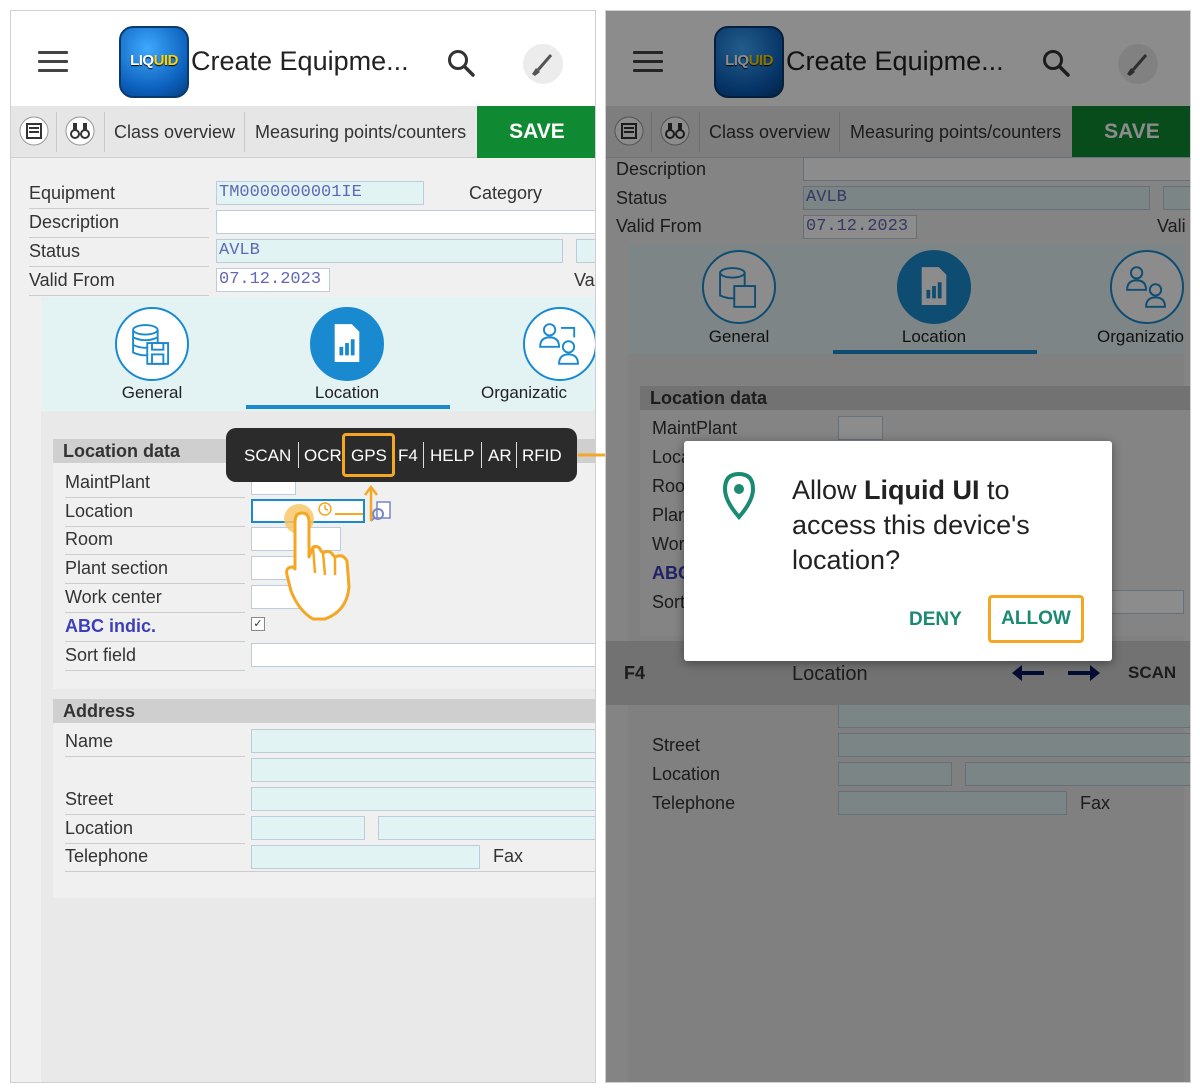 This screenshot has width=1200, height=1092. What do you see at coordinates (99, 511) in the screenshot?
I see `location-label: Location` at bounding box center [99, 511].